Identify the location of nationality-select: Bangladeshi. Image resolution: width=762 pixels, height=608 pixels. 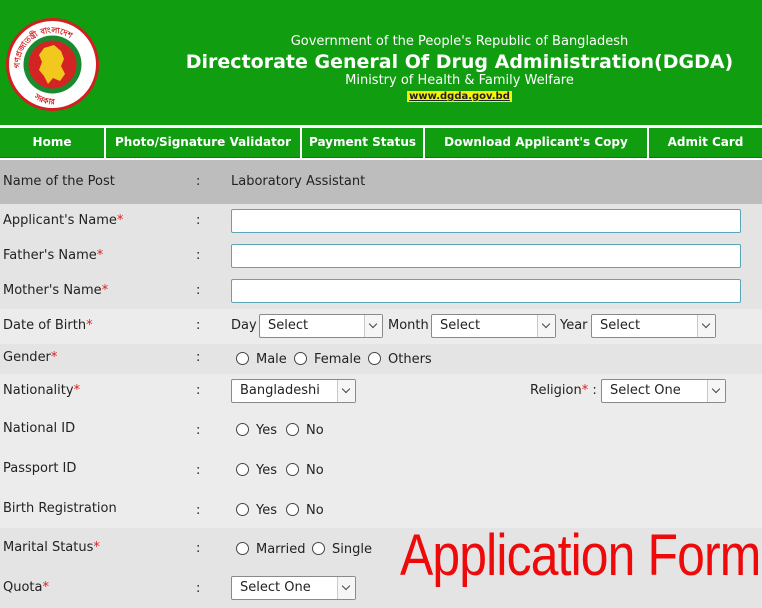
(293, 391).